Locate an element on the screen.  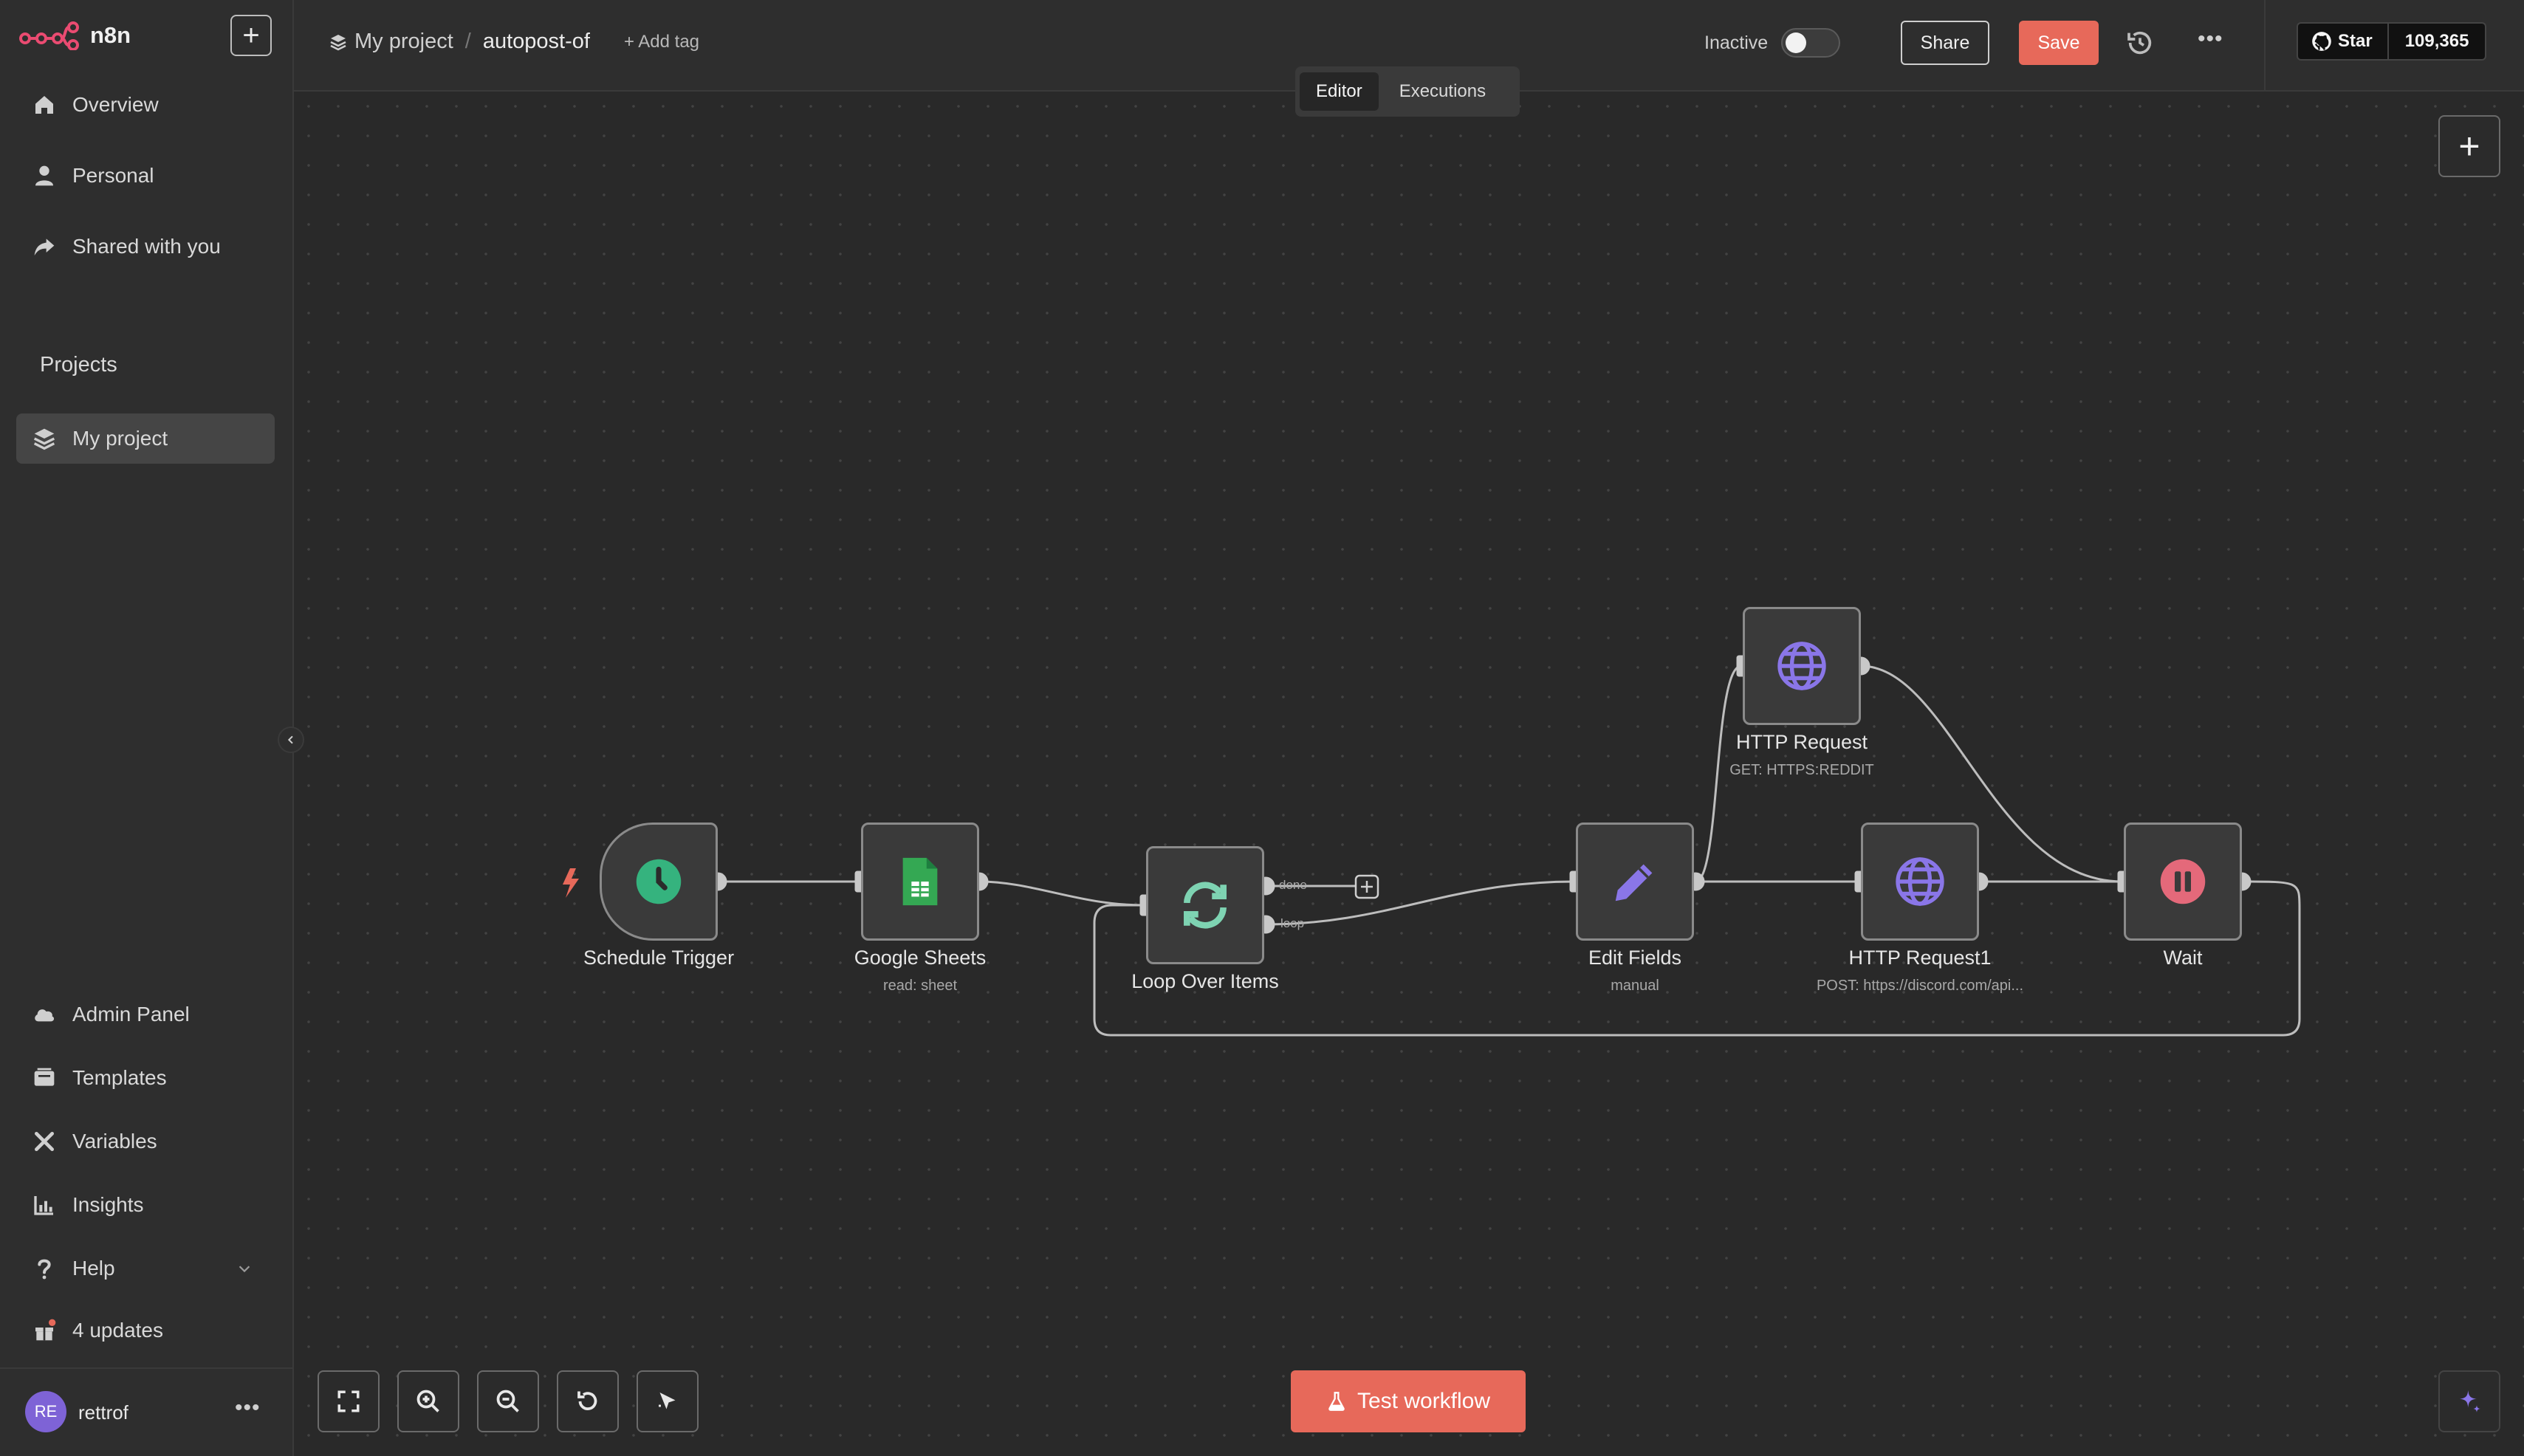
node-label: Edit Fields is located at coordinates (1635, 958).